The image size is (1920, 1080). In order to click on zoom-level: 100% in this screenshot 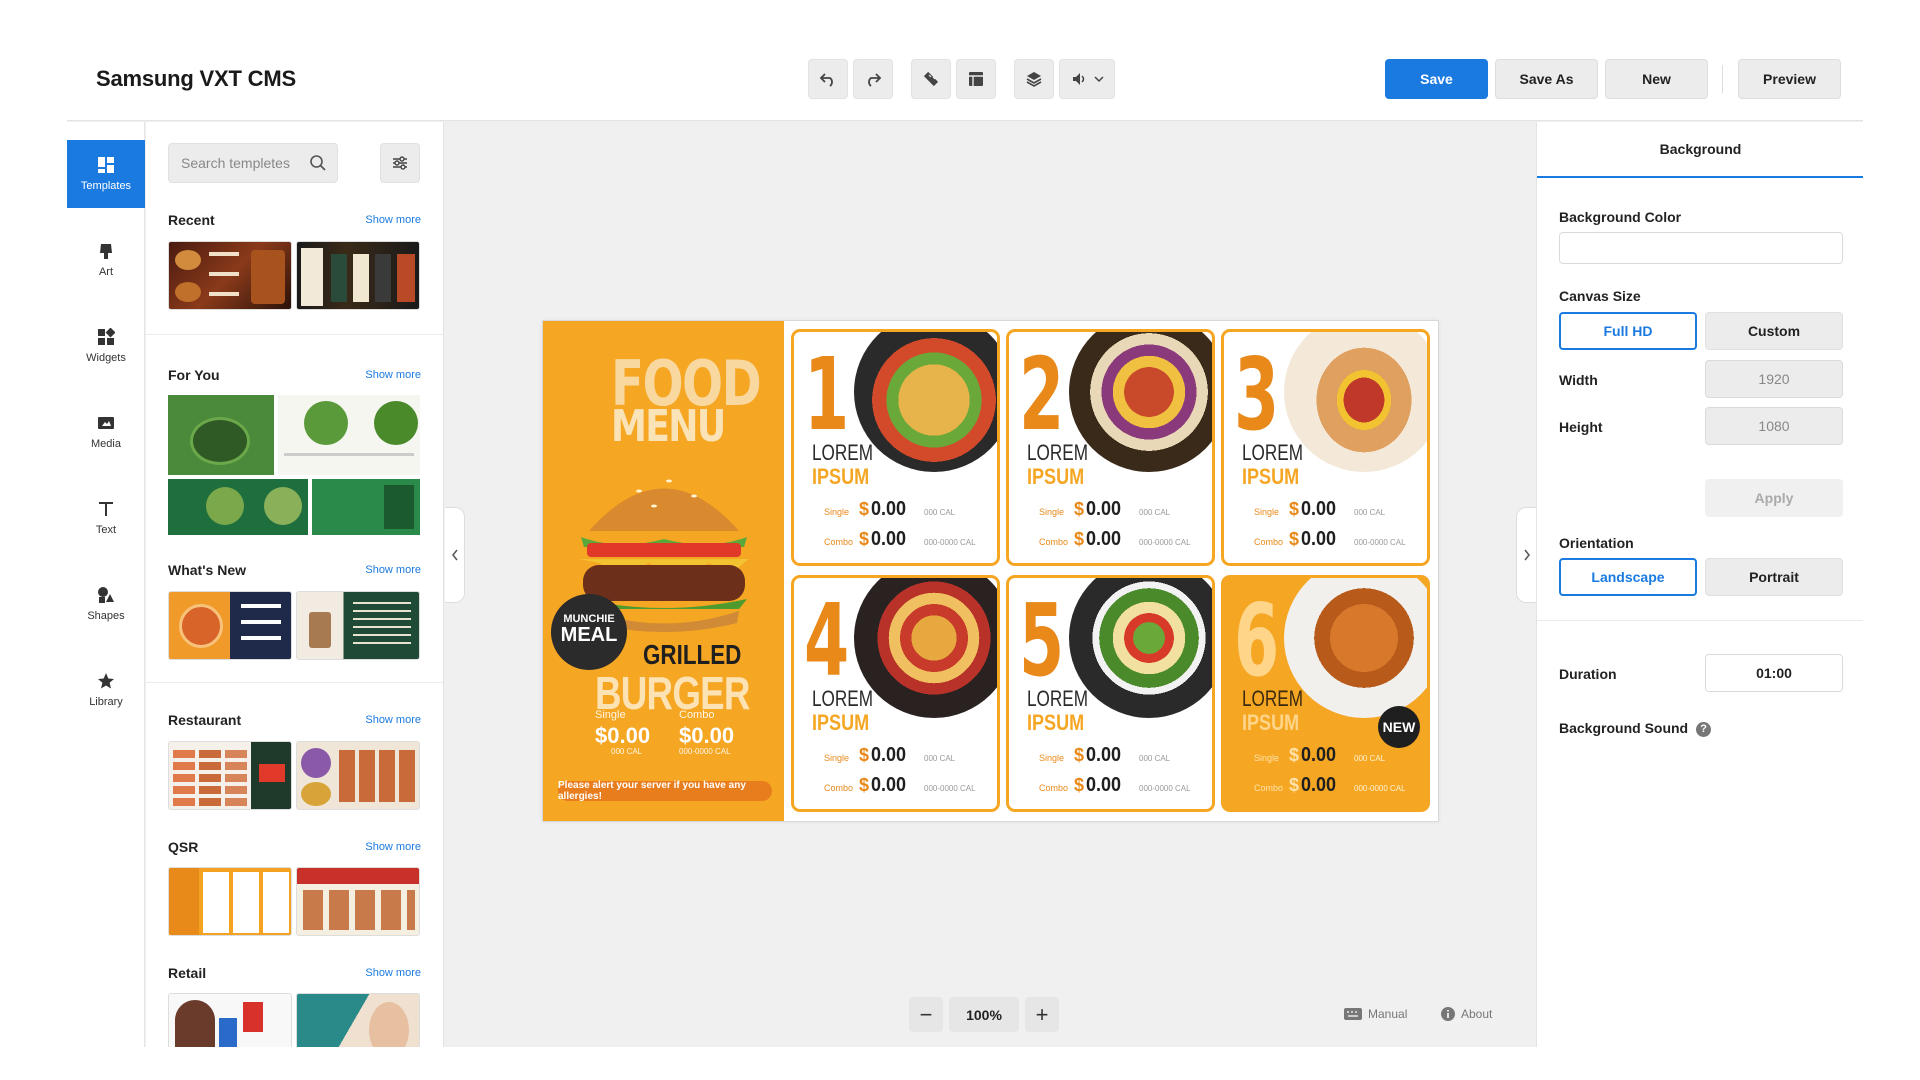, I will do `click(984, 1014)`.